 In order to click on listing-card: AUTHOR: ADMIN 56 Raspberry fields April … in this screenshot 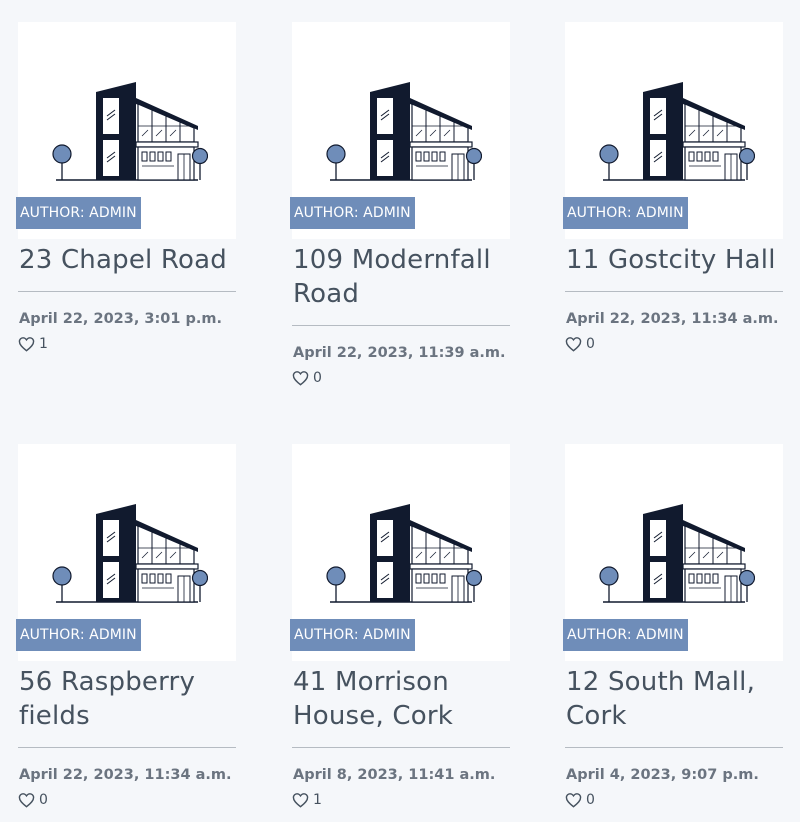, I will do `click(126, 626)`.